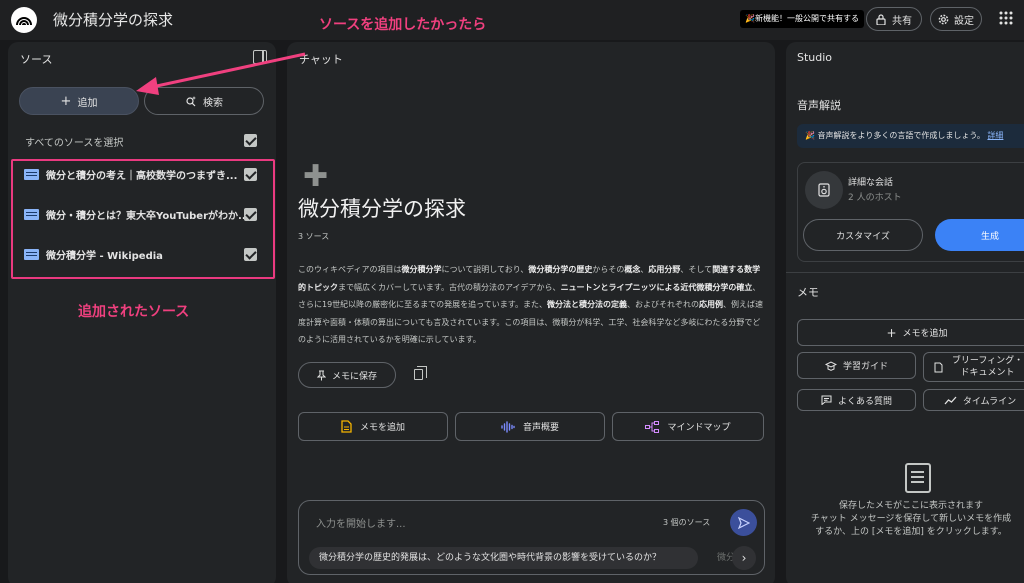  Describe the element at coordinates (608, 269) in the screenshot. I see `summary-segment: からその` at that location.